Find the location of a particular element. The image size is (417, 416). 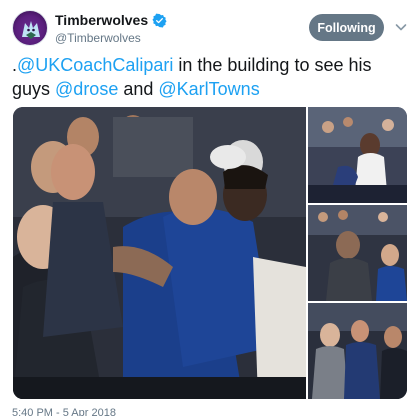

mention-drose: @drose is located at coordinates (86, 89).